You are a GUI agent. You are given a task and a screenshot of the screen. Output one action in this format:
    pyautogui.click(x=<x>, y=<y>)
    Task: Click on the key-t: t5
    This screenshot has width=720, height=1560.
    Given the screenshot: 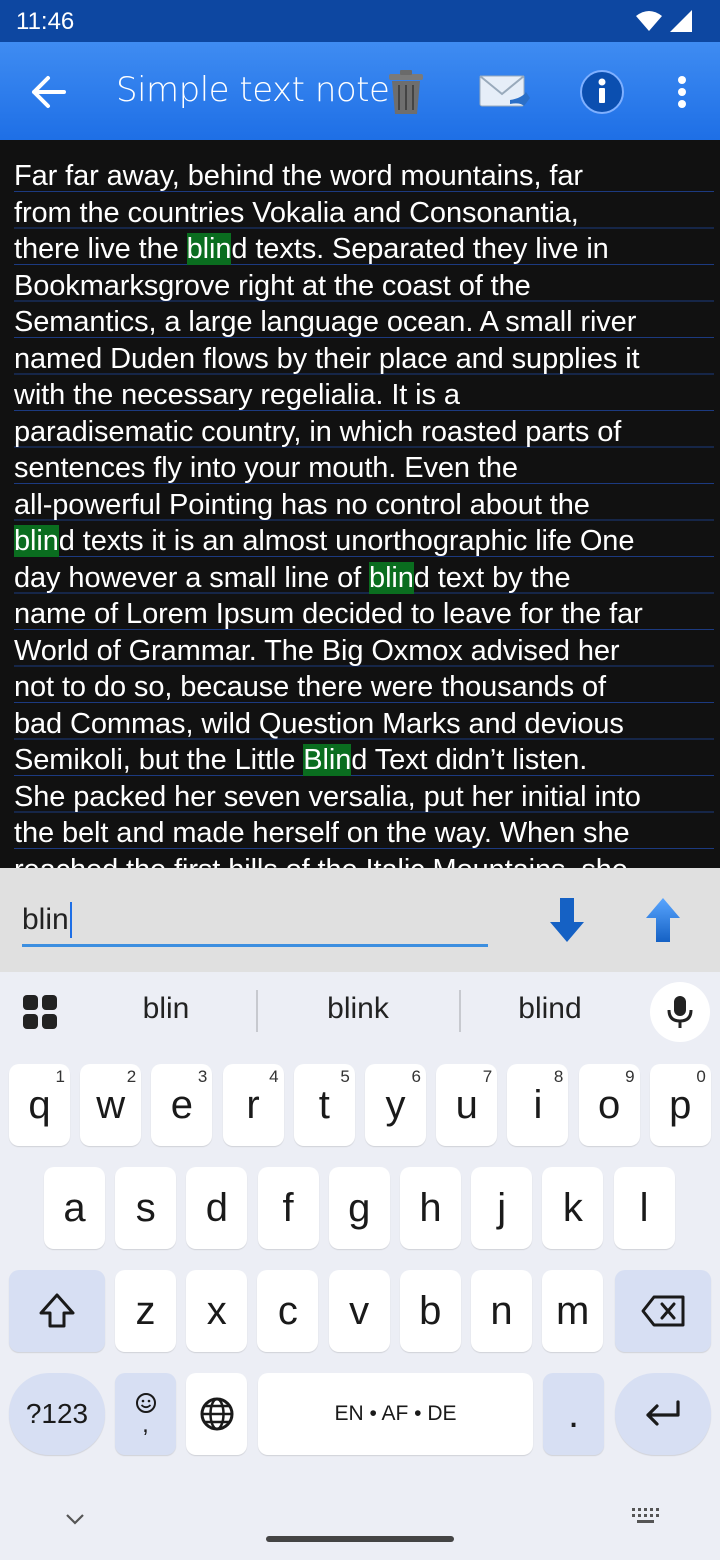 What is the action you would take?
    pyautogui.click(x=324, y=1105)
    